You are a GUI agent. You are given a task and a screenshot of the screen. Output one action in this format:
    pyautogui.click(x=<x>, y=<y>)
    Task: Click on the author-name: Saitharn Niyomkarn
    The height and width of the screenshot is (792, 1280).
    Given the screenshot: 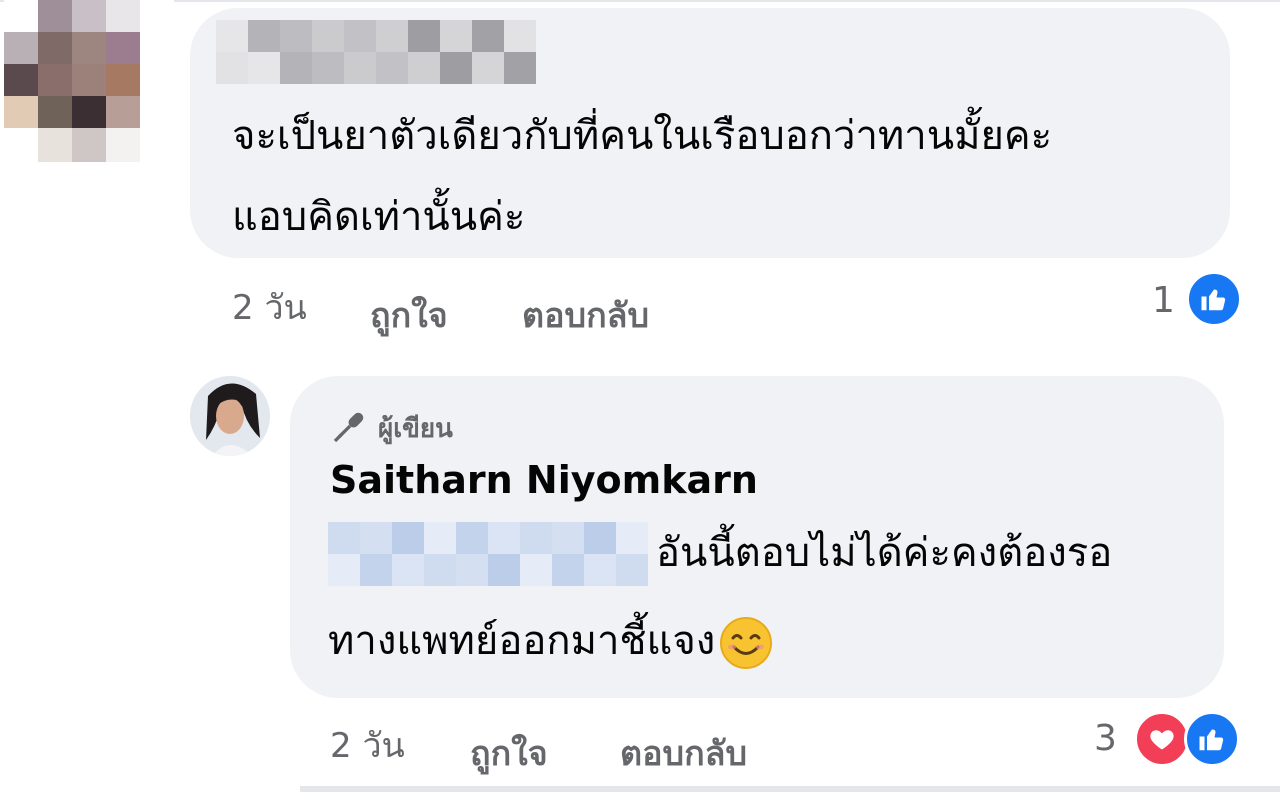 What is the action you would take?
    pyautogui.click(x=544, y=480)
    